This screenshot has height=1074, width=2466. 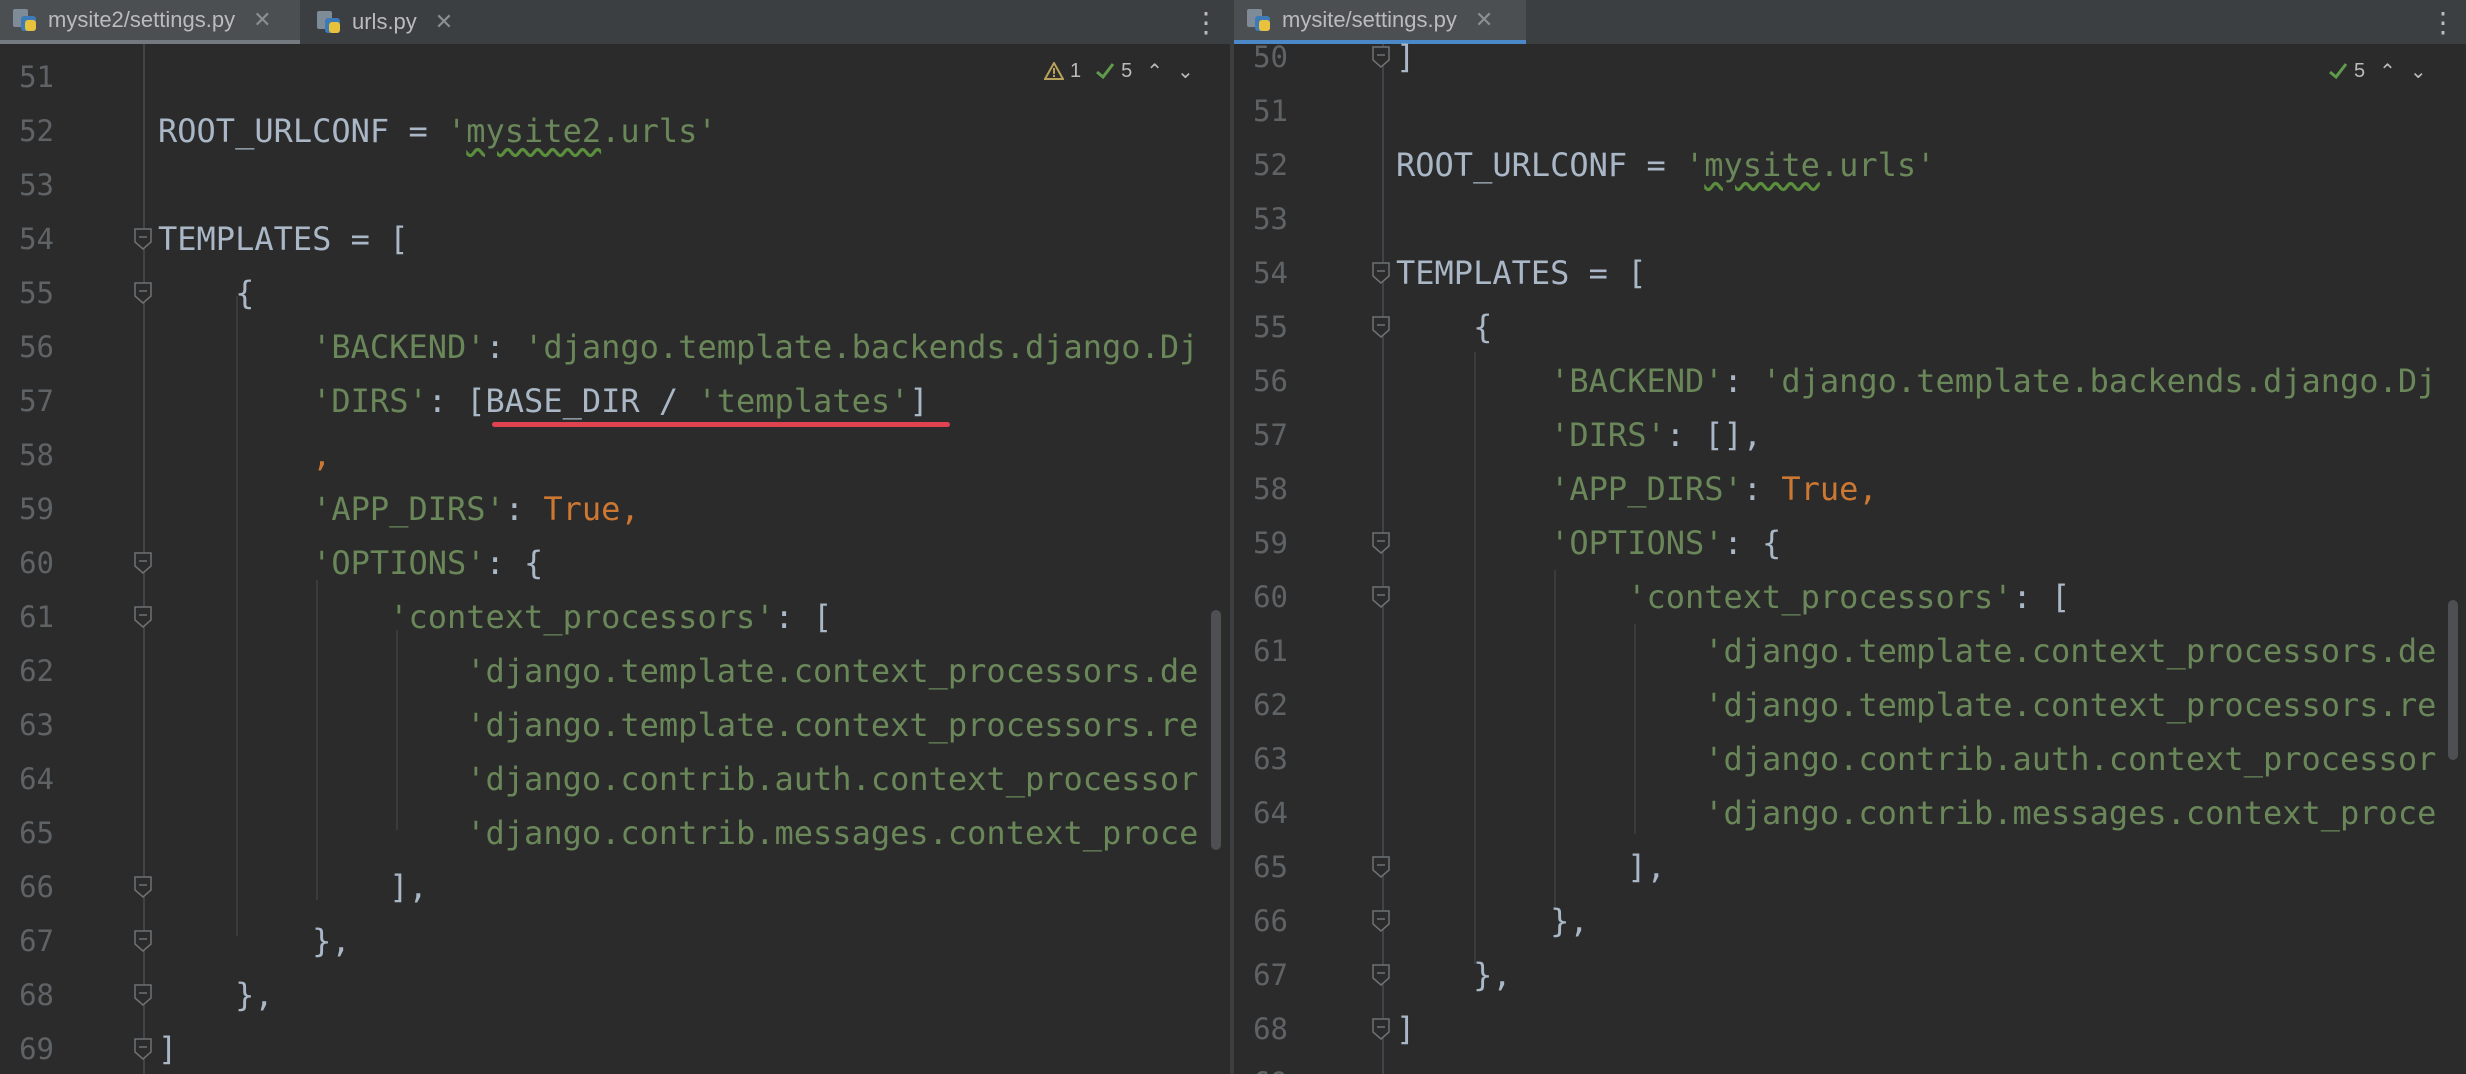 What do you see at coordinates (543, 401) in the screenshot?
I see `code-text: 'DIRS': [BASE_DIR / 'templates']` at bounding box center [543, 401].